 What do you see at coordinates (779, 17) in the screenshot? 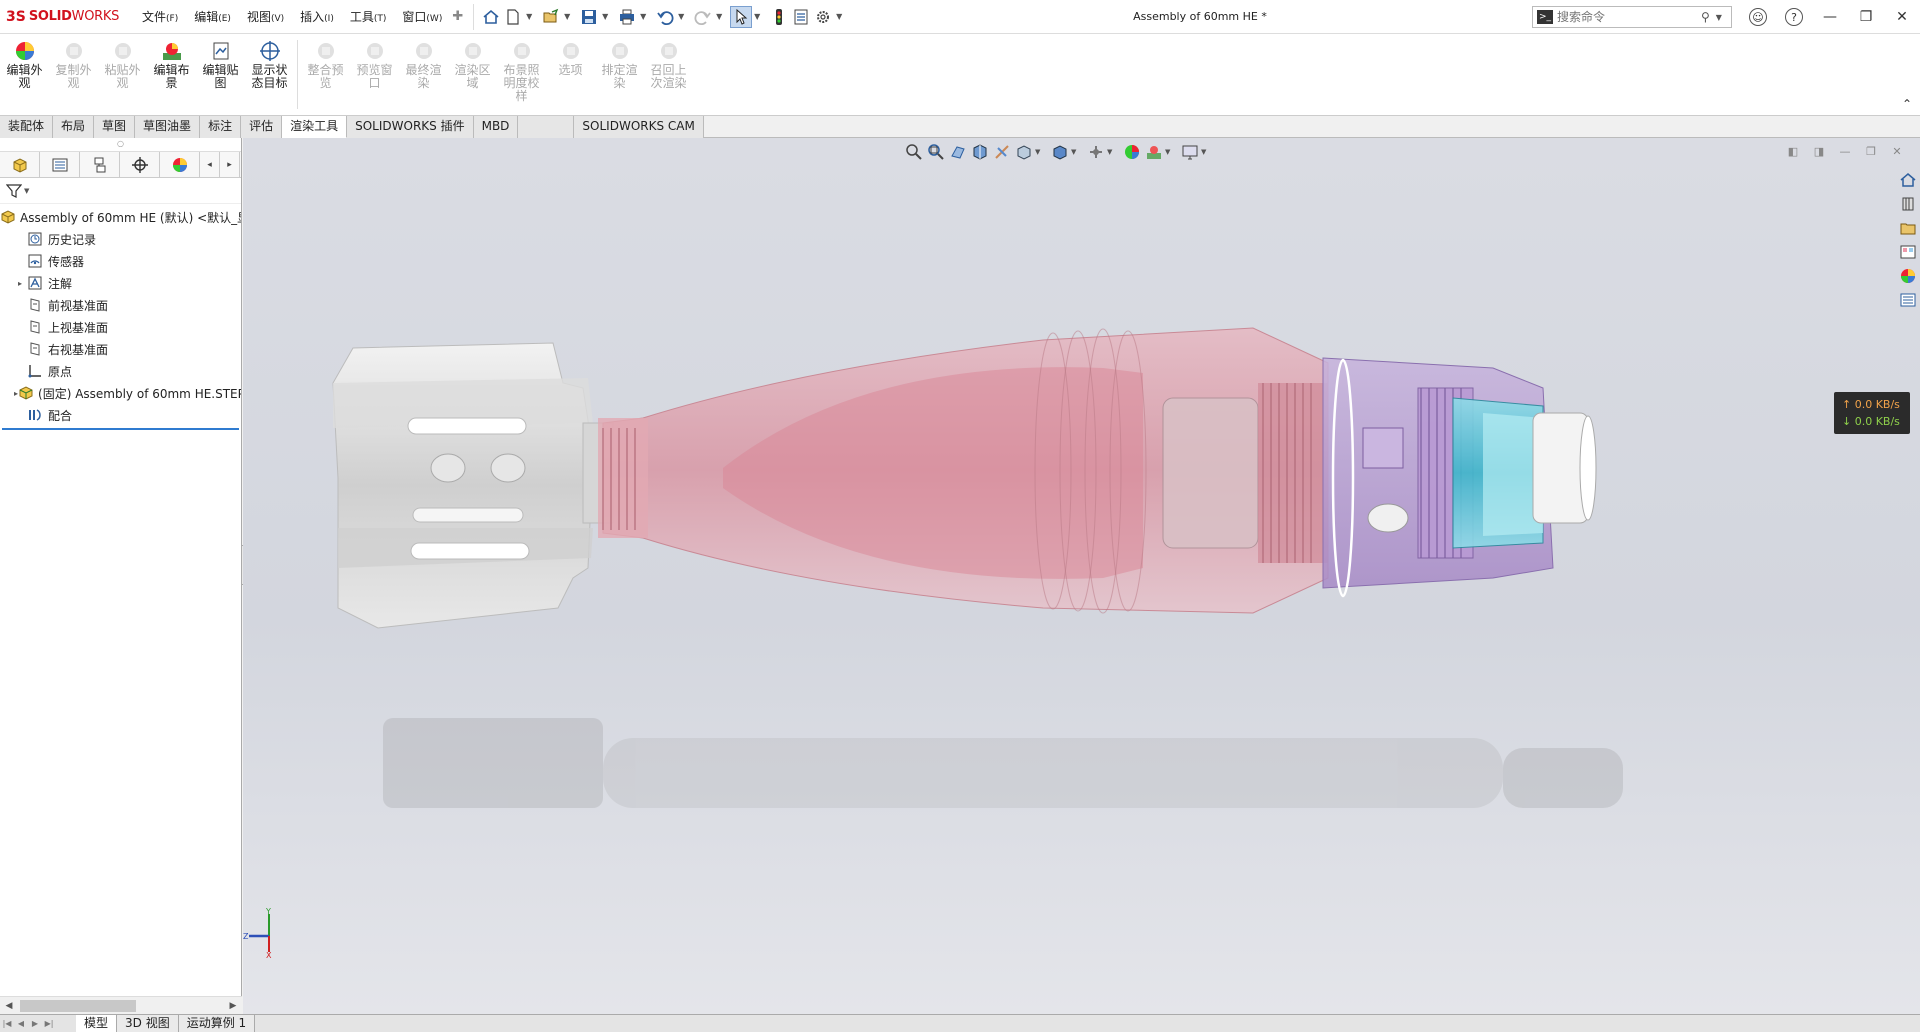
I see `traffic-light-icon` at bounding box center [779, 17].